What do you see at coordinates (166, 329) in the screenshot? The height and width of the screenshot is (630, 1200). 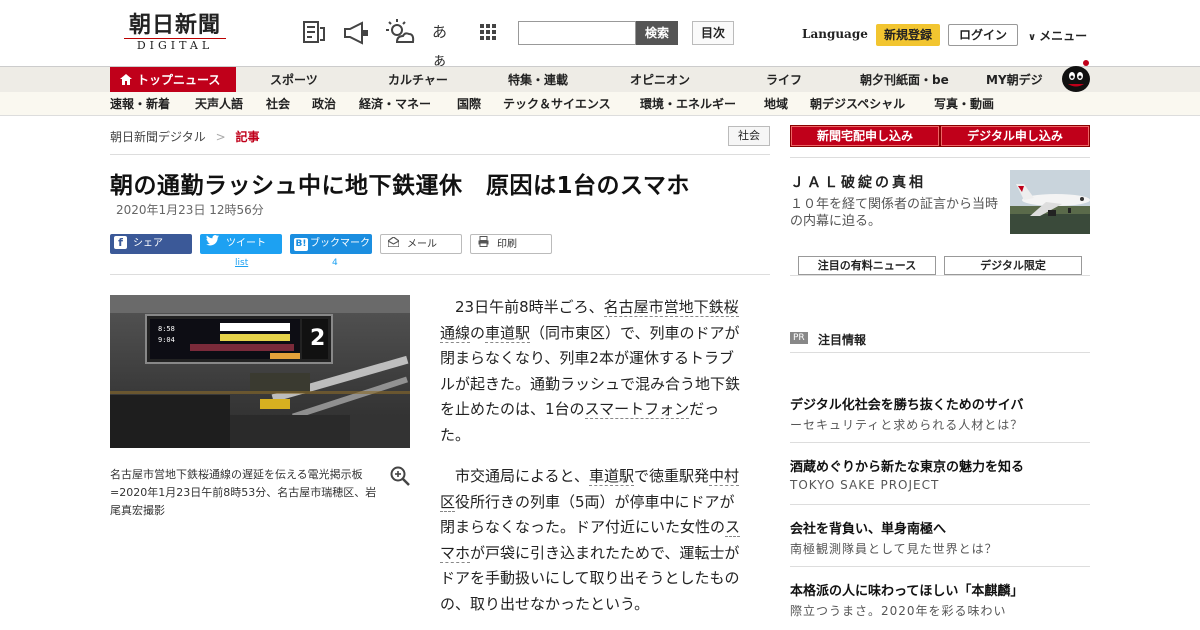 I see `sign-time-1: 8:58` at bounding box center [166, 329].